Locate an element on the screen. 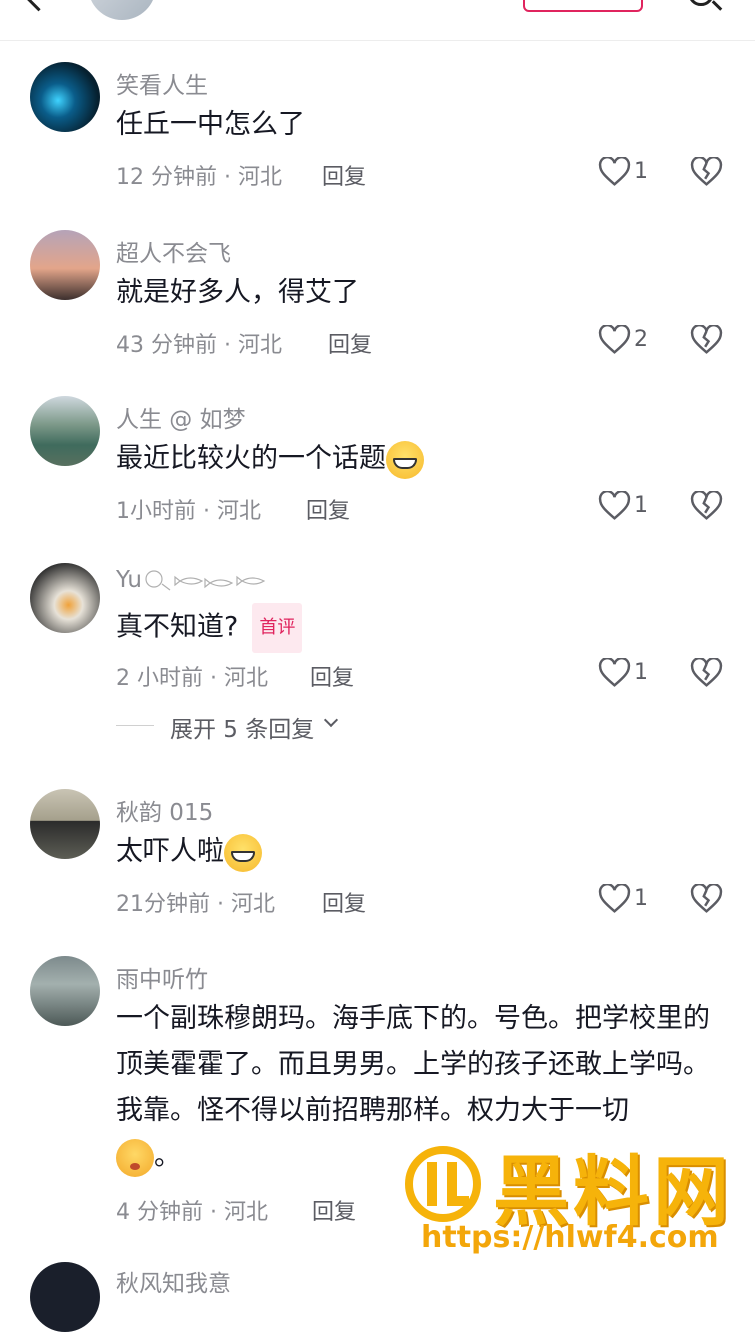  fish-decoration-icon is located at coordinates (205, 579).